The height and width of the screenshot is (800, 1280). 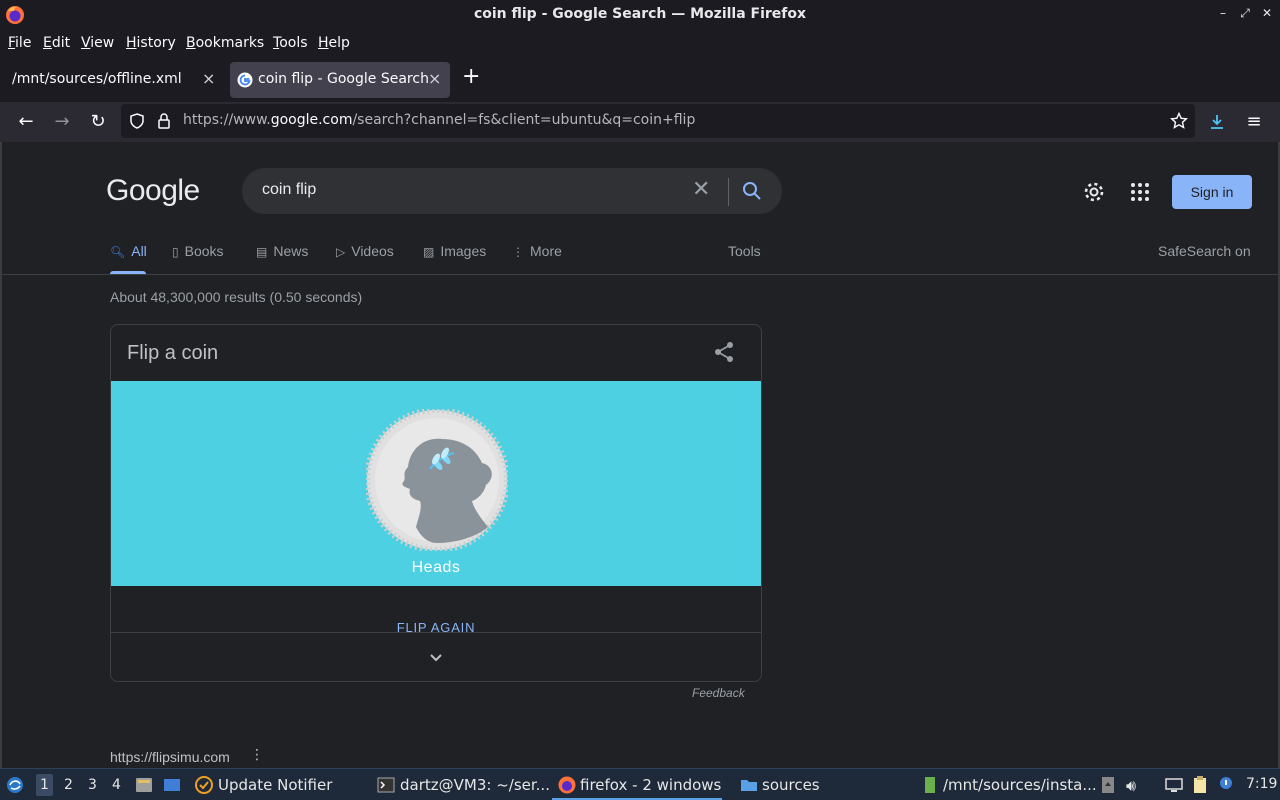 What do you see at coordinates (290, 43) in the screenshot?
I see `menu-tools: Tools` at bounding box center [290, 43].